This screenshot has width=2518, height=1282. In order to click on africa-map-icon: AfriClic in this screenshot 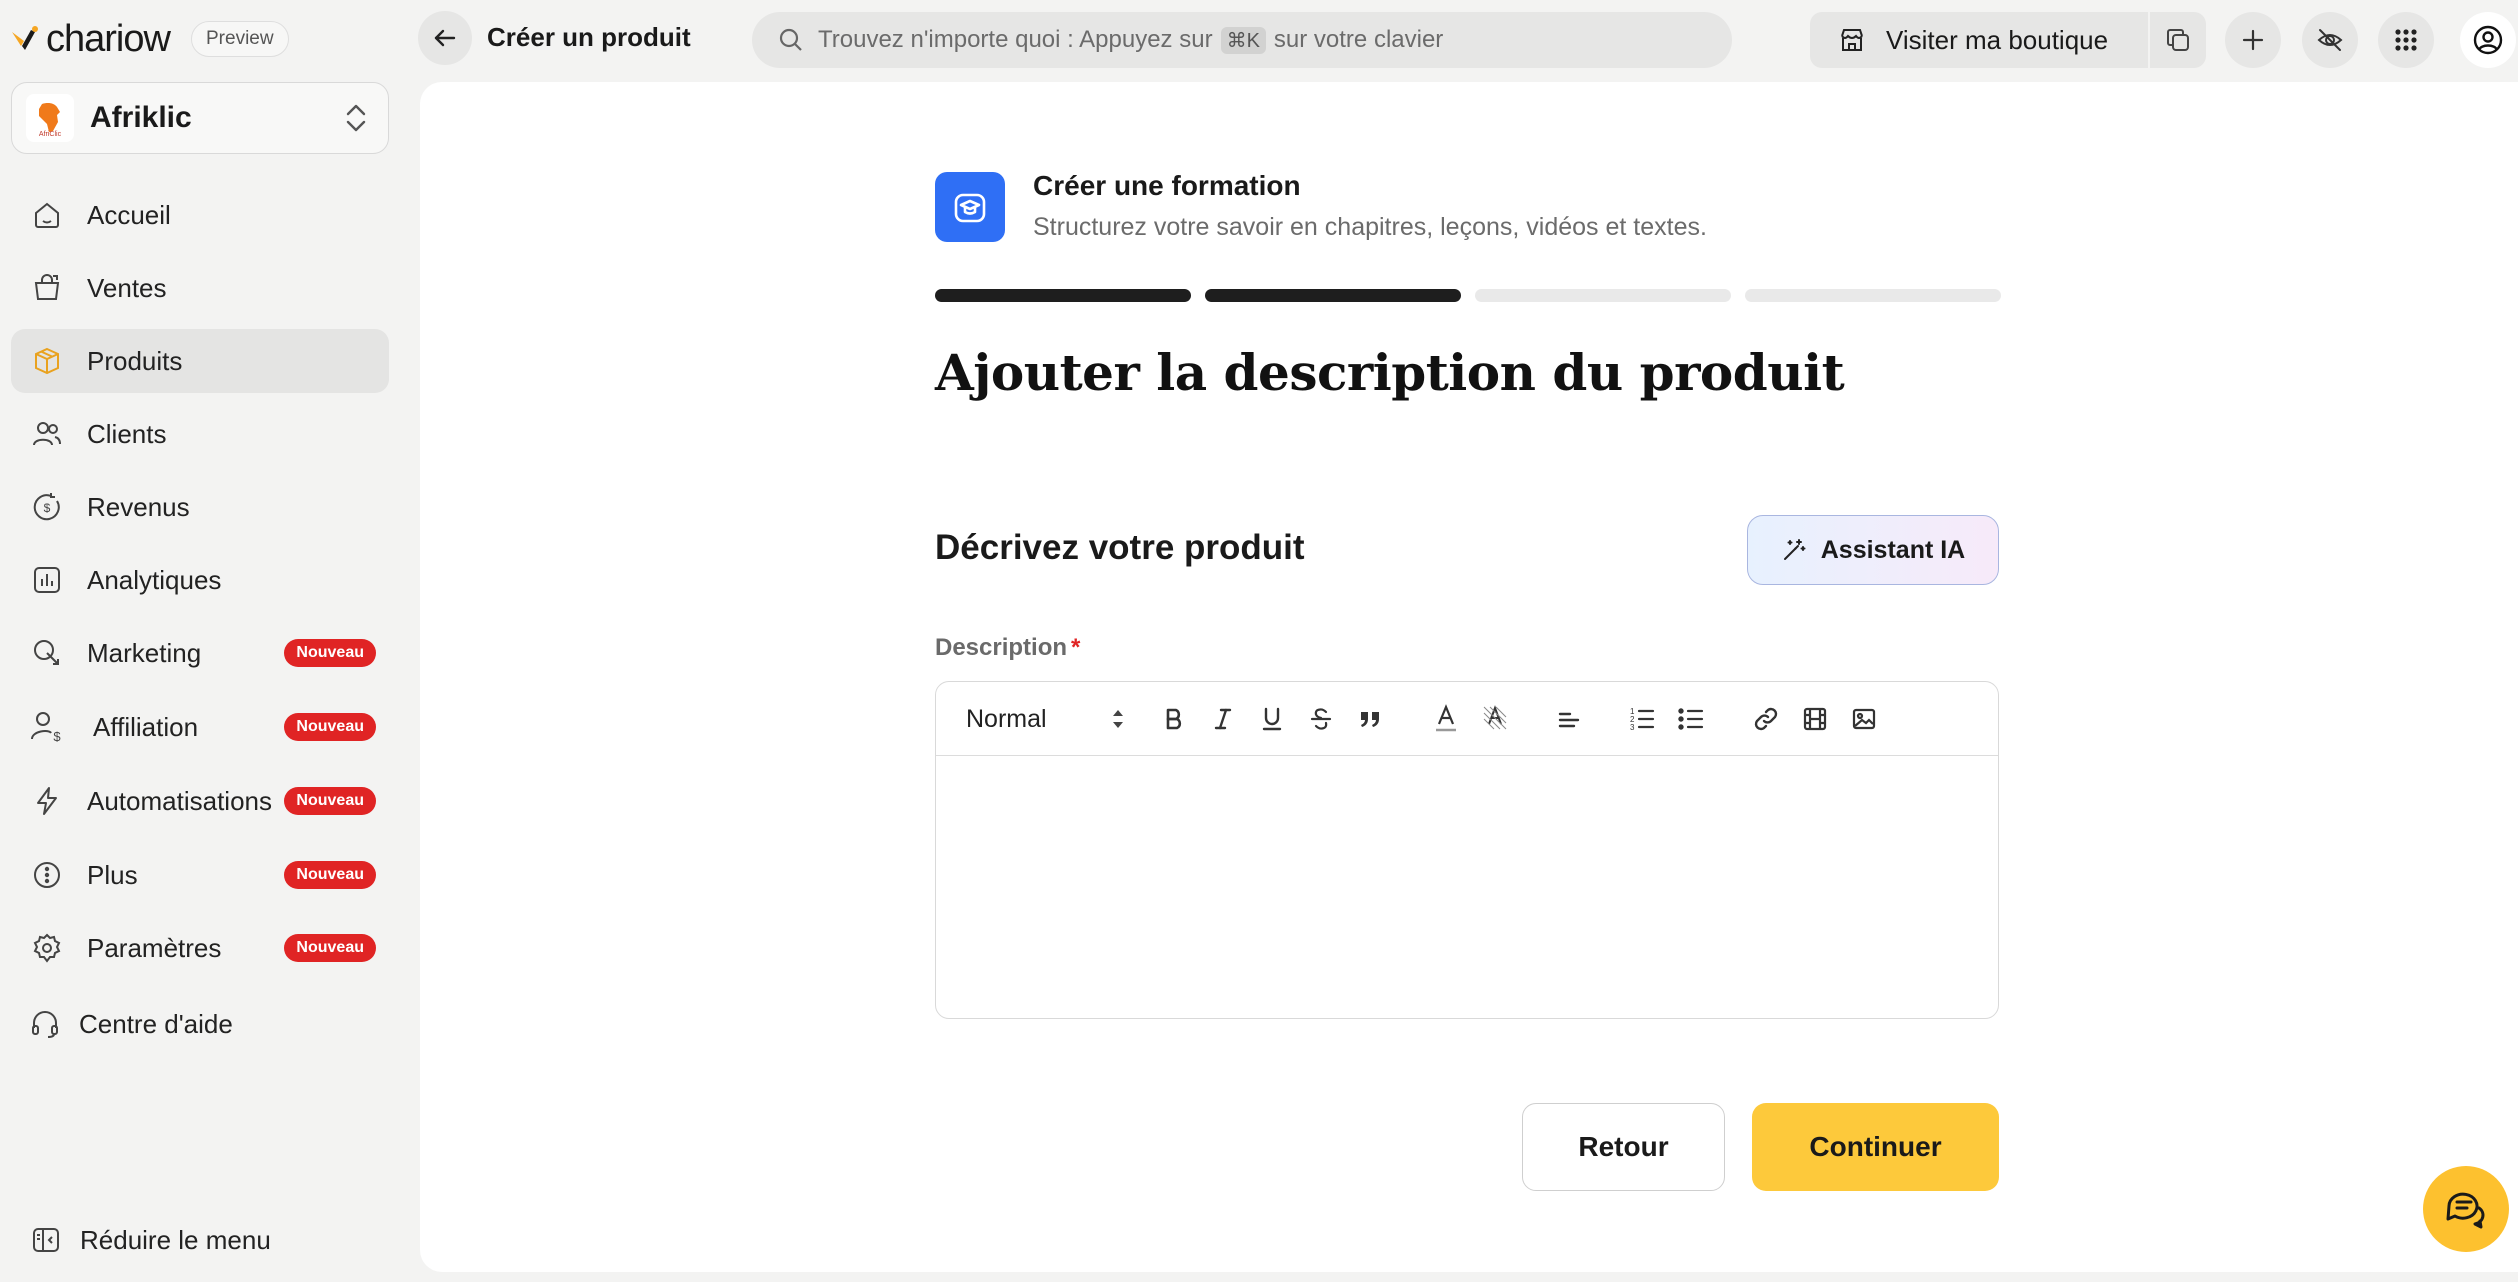, I will do `click(50, 120)`.